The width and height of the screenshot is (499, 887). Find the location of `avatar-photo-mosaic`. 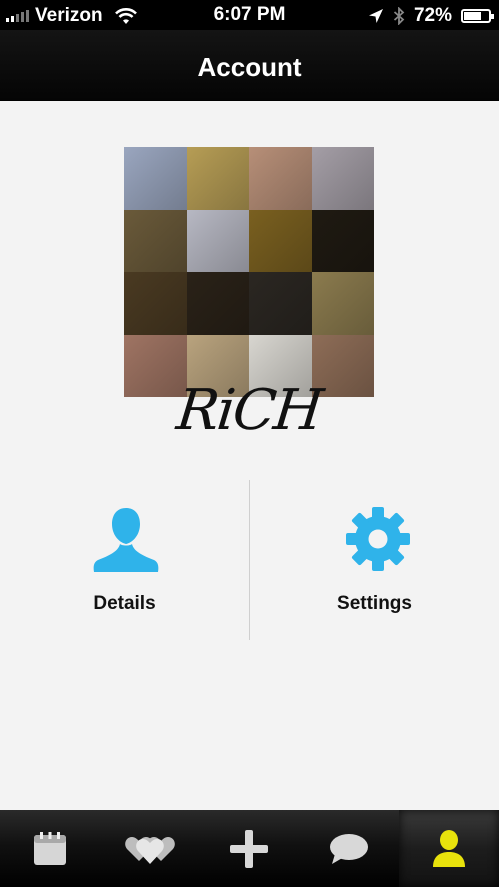

avatar-photo-mosaic is located at coordinates (249, 272).